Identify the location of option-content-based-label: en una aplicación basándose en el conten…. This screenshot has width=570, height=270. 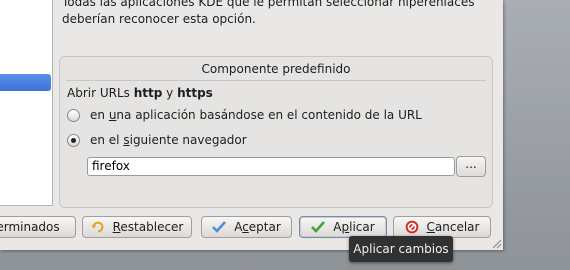
(256, 115).